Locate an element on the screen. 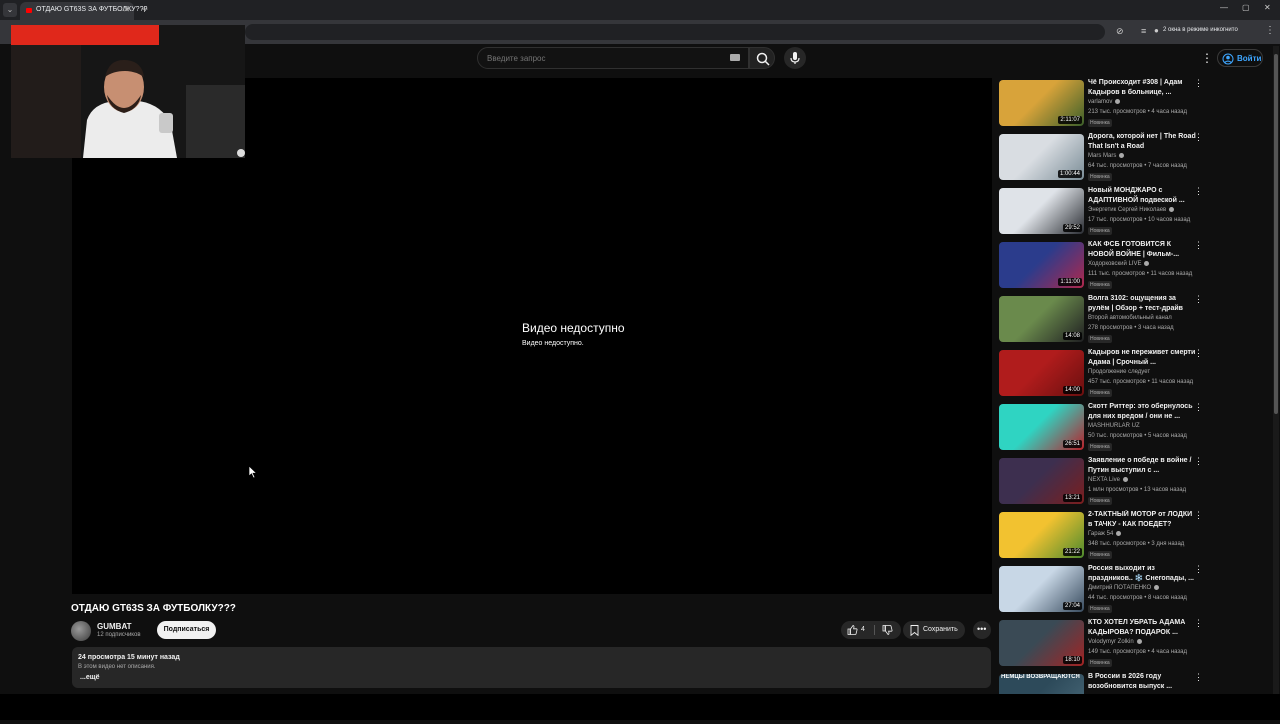  url-field is located at coordinates (675, 32).